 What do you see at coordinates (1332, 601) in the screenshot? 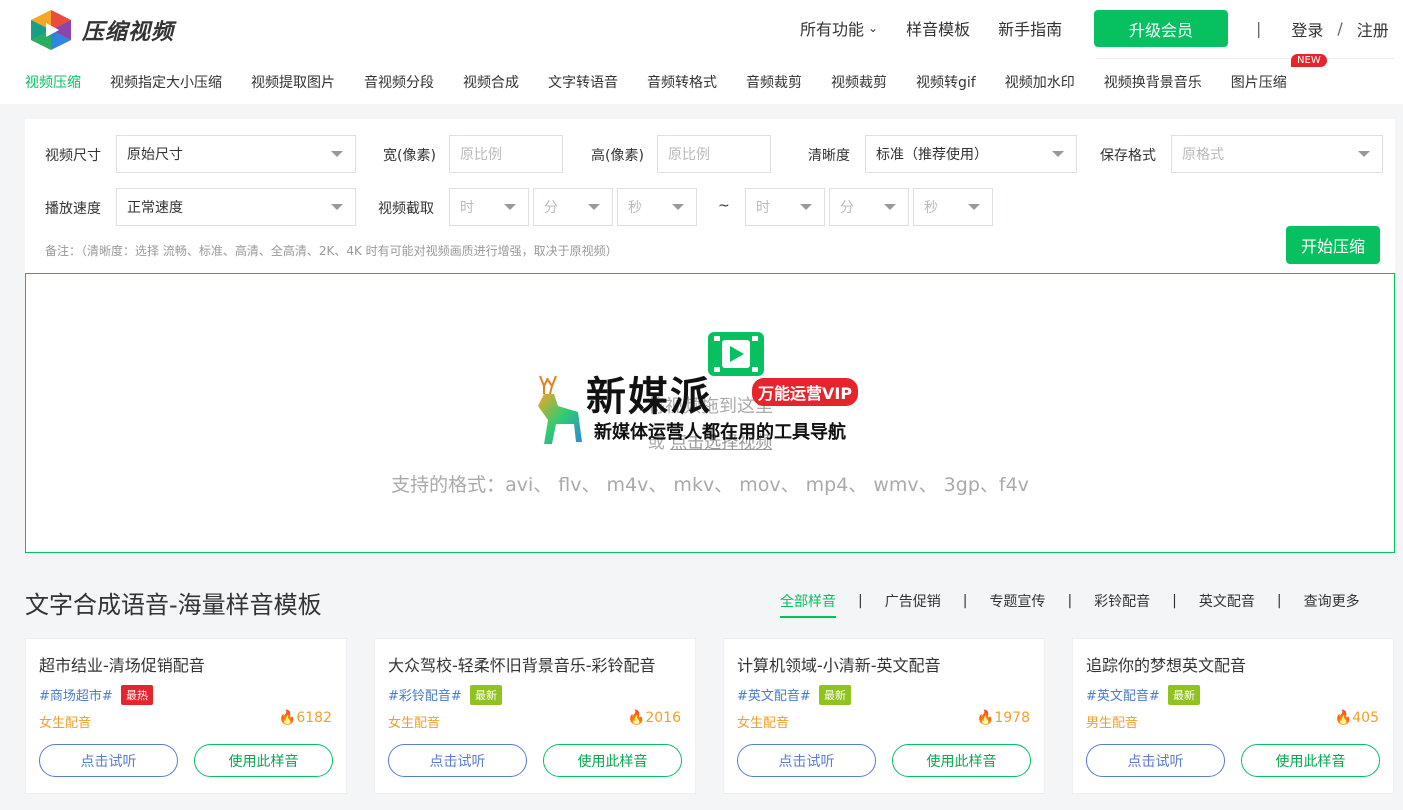
I see `tab-more: 查询更多` at bounding box center [1332, 601].